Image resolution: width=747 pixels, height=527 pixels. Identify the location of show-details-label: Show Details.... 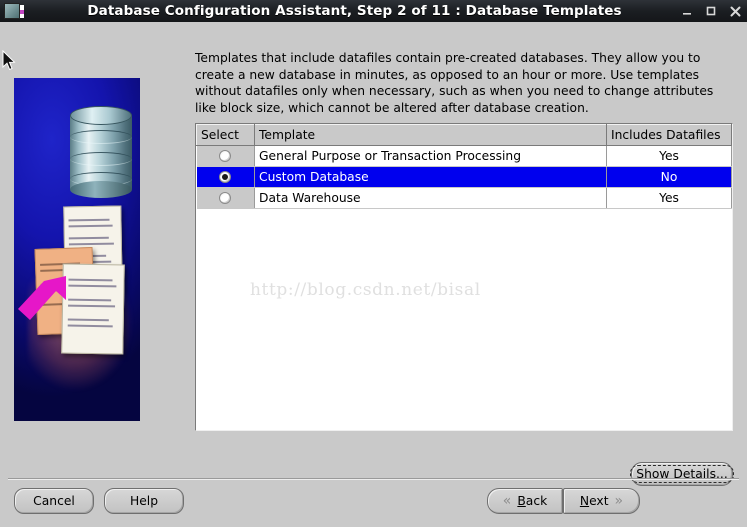
(682, 474).